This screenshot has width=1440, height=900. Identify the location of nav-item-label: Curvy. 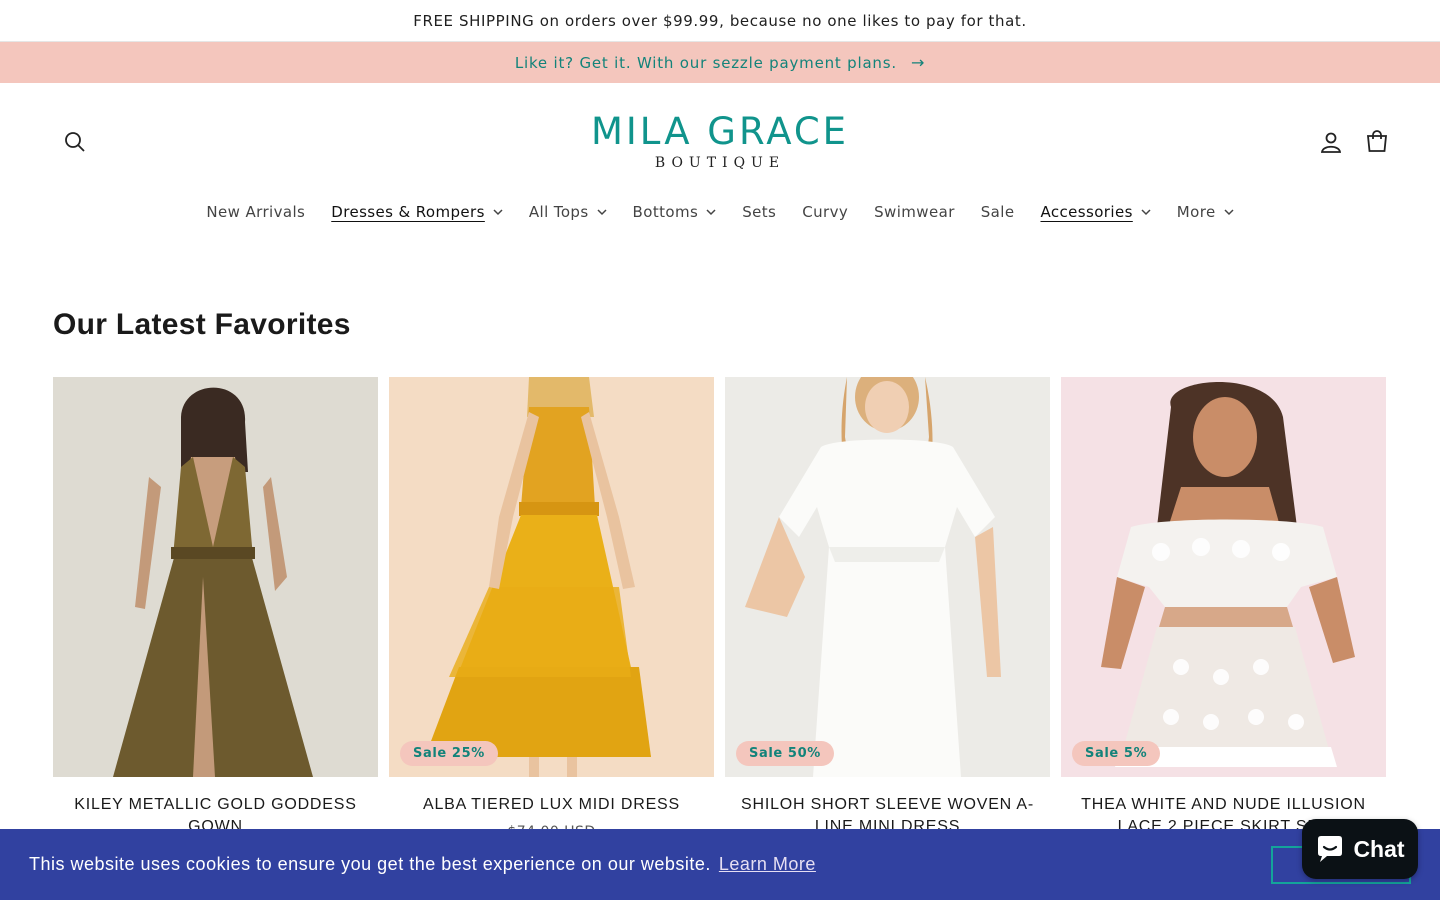
(825, 212).